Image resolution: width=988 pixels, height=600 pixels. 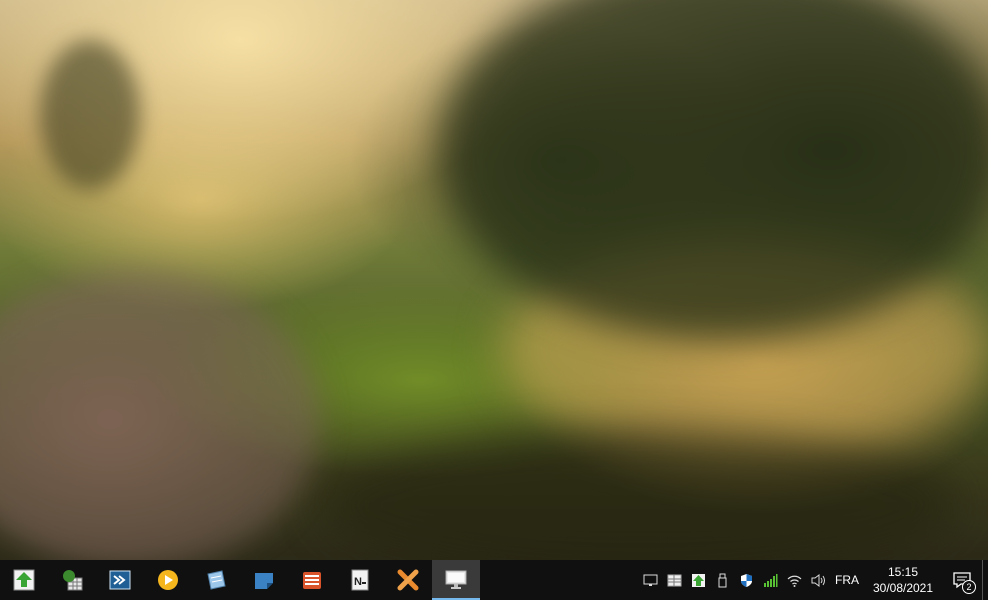 I want to click on system-tray: FRA 15:15 30/08/2021 2, so click(x=813, y=580).